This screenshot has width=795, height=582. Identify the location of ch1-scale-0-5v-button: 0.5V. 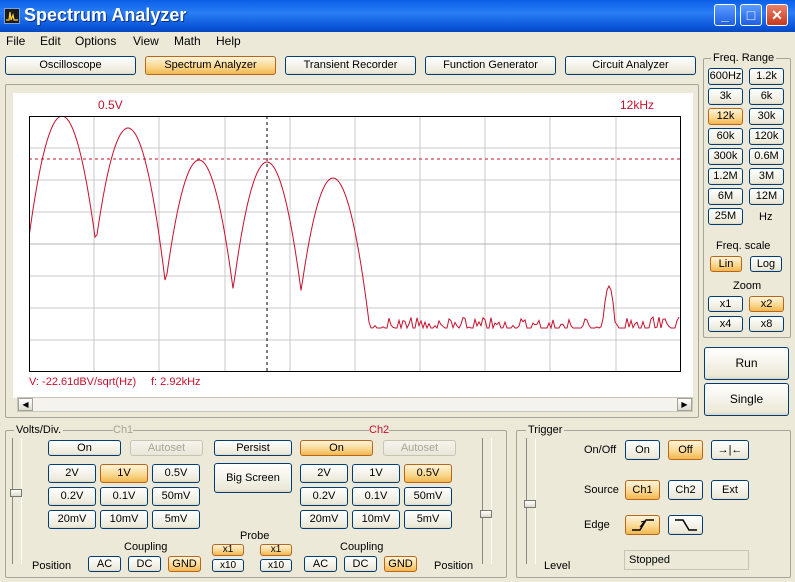
(176, 473).